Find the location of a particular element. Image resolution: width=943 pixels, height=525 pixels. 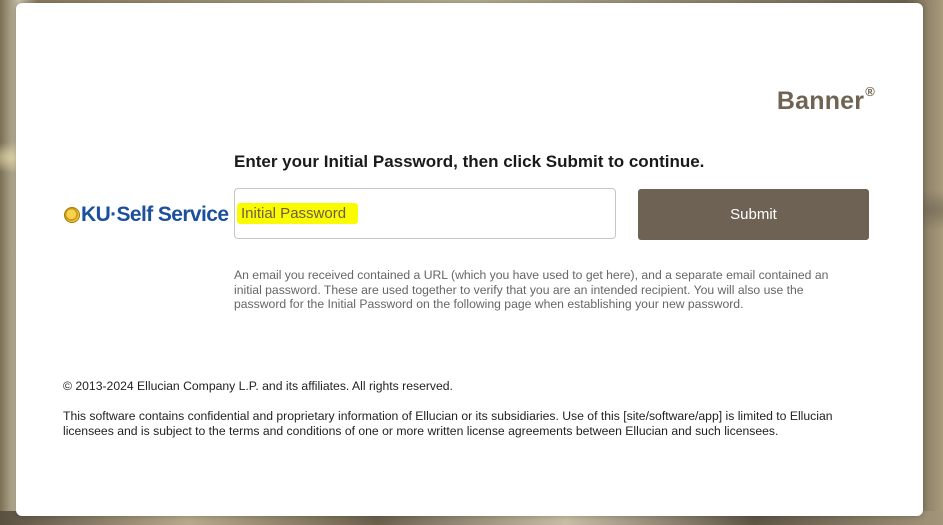

banner-brand: Banner® is located at coordinates (825, 99).